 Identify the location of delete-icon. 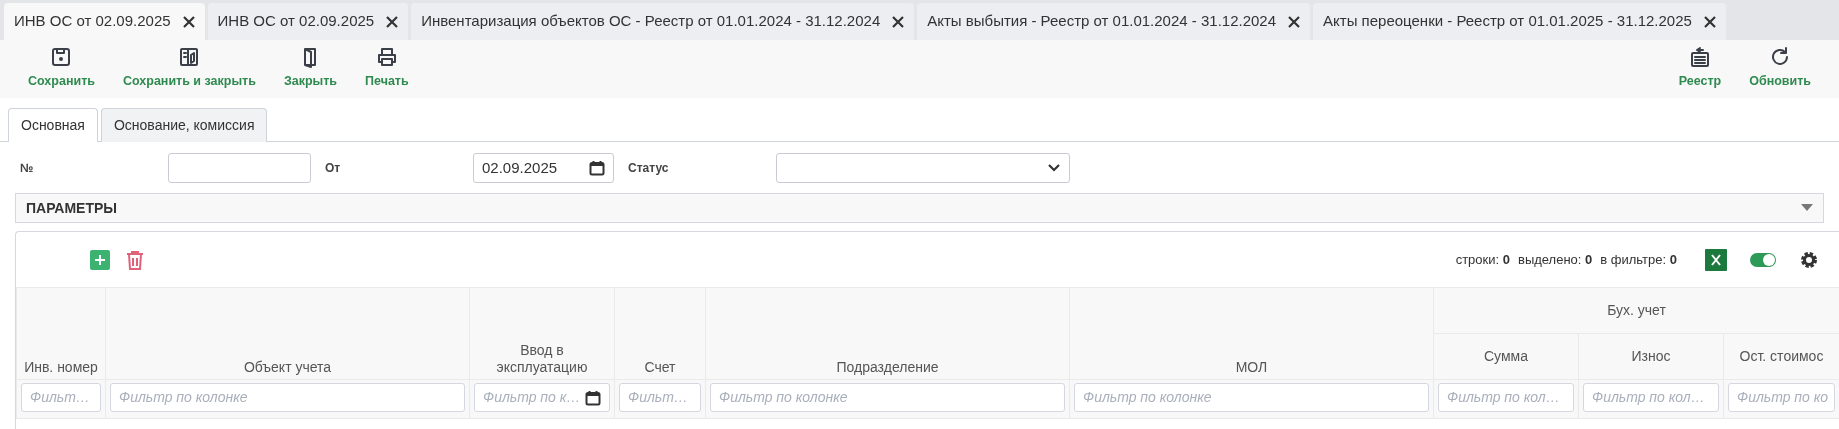
(135, 259).